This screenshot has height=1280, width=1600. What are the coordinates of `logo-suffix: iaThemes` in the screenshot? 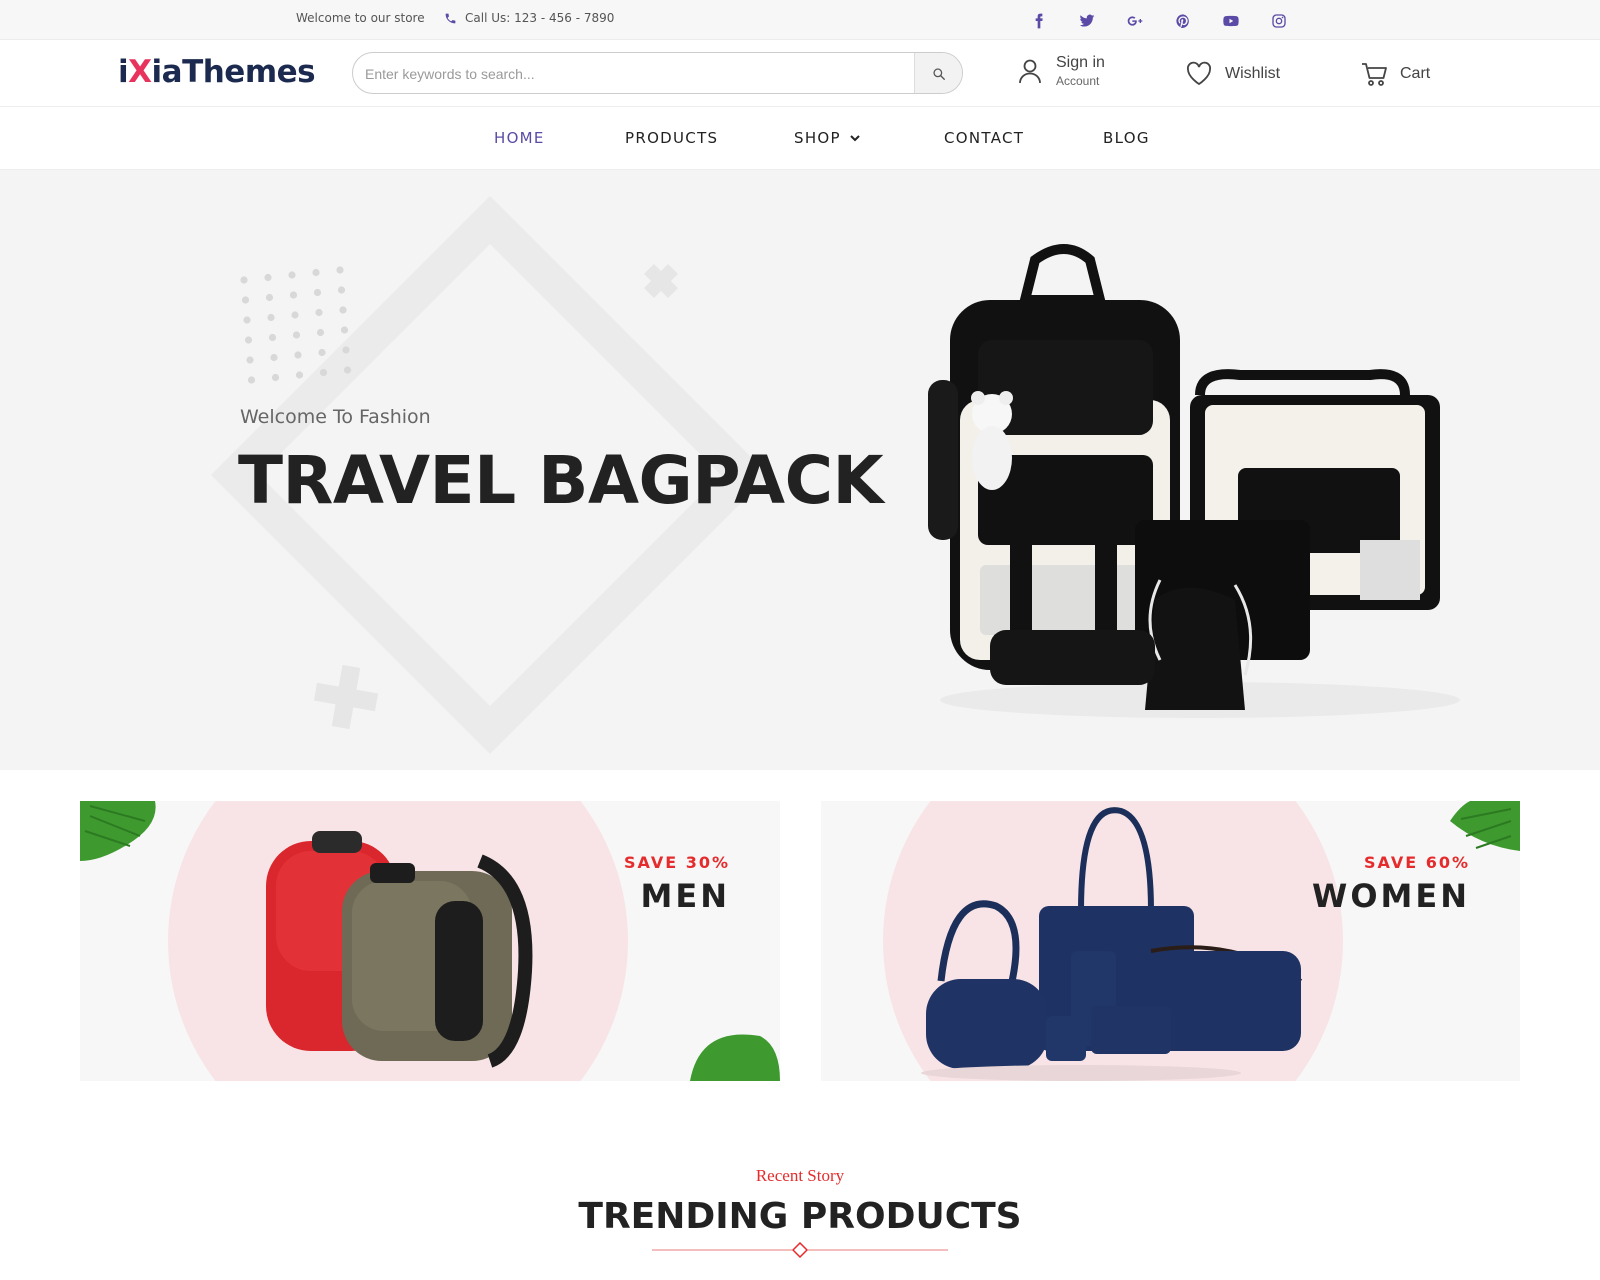 It's located at (233, 72).